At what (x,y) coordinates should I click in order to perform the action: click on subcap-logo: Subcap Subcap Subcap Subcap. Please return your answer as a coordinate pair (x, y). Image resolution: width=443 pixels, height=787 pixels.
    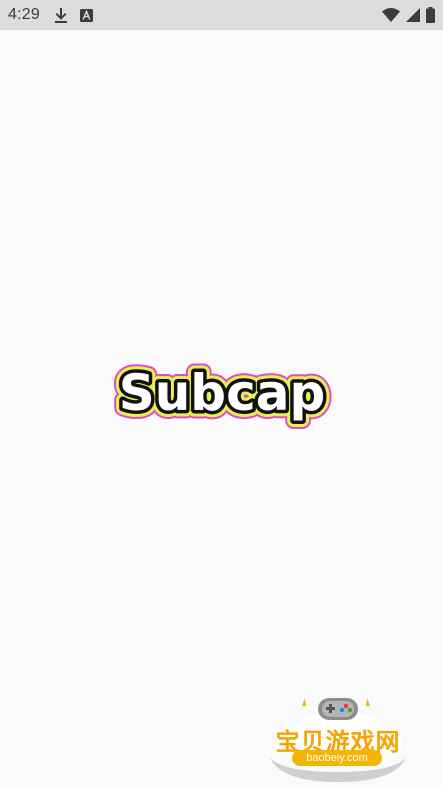
    Looking at the image, I should click on (222, 392).